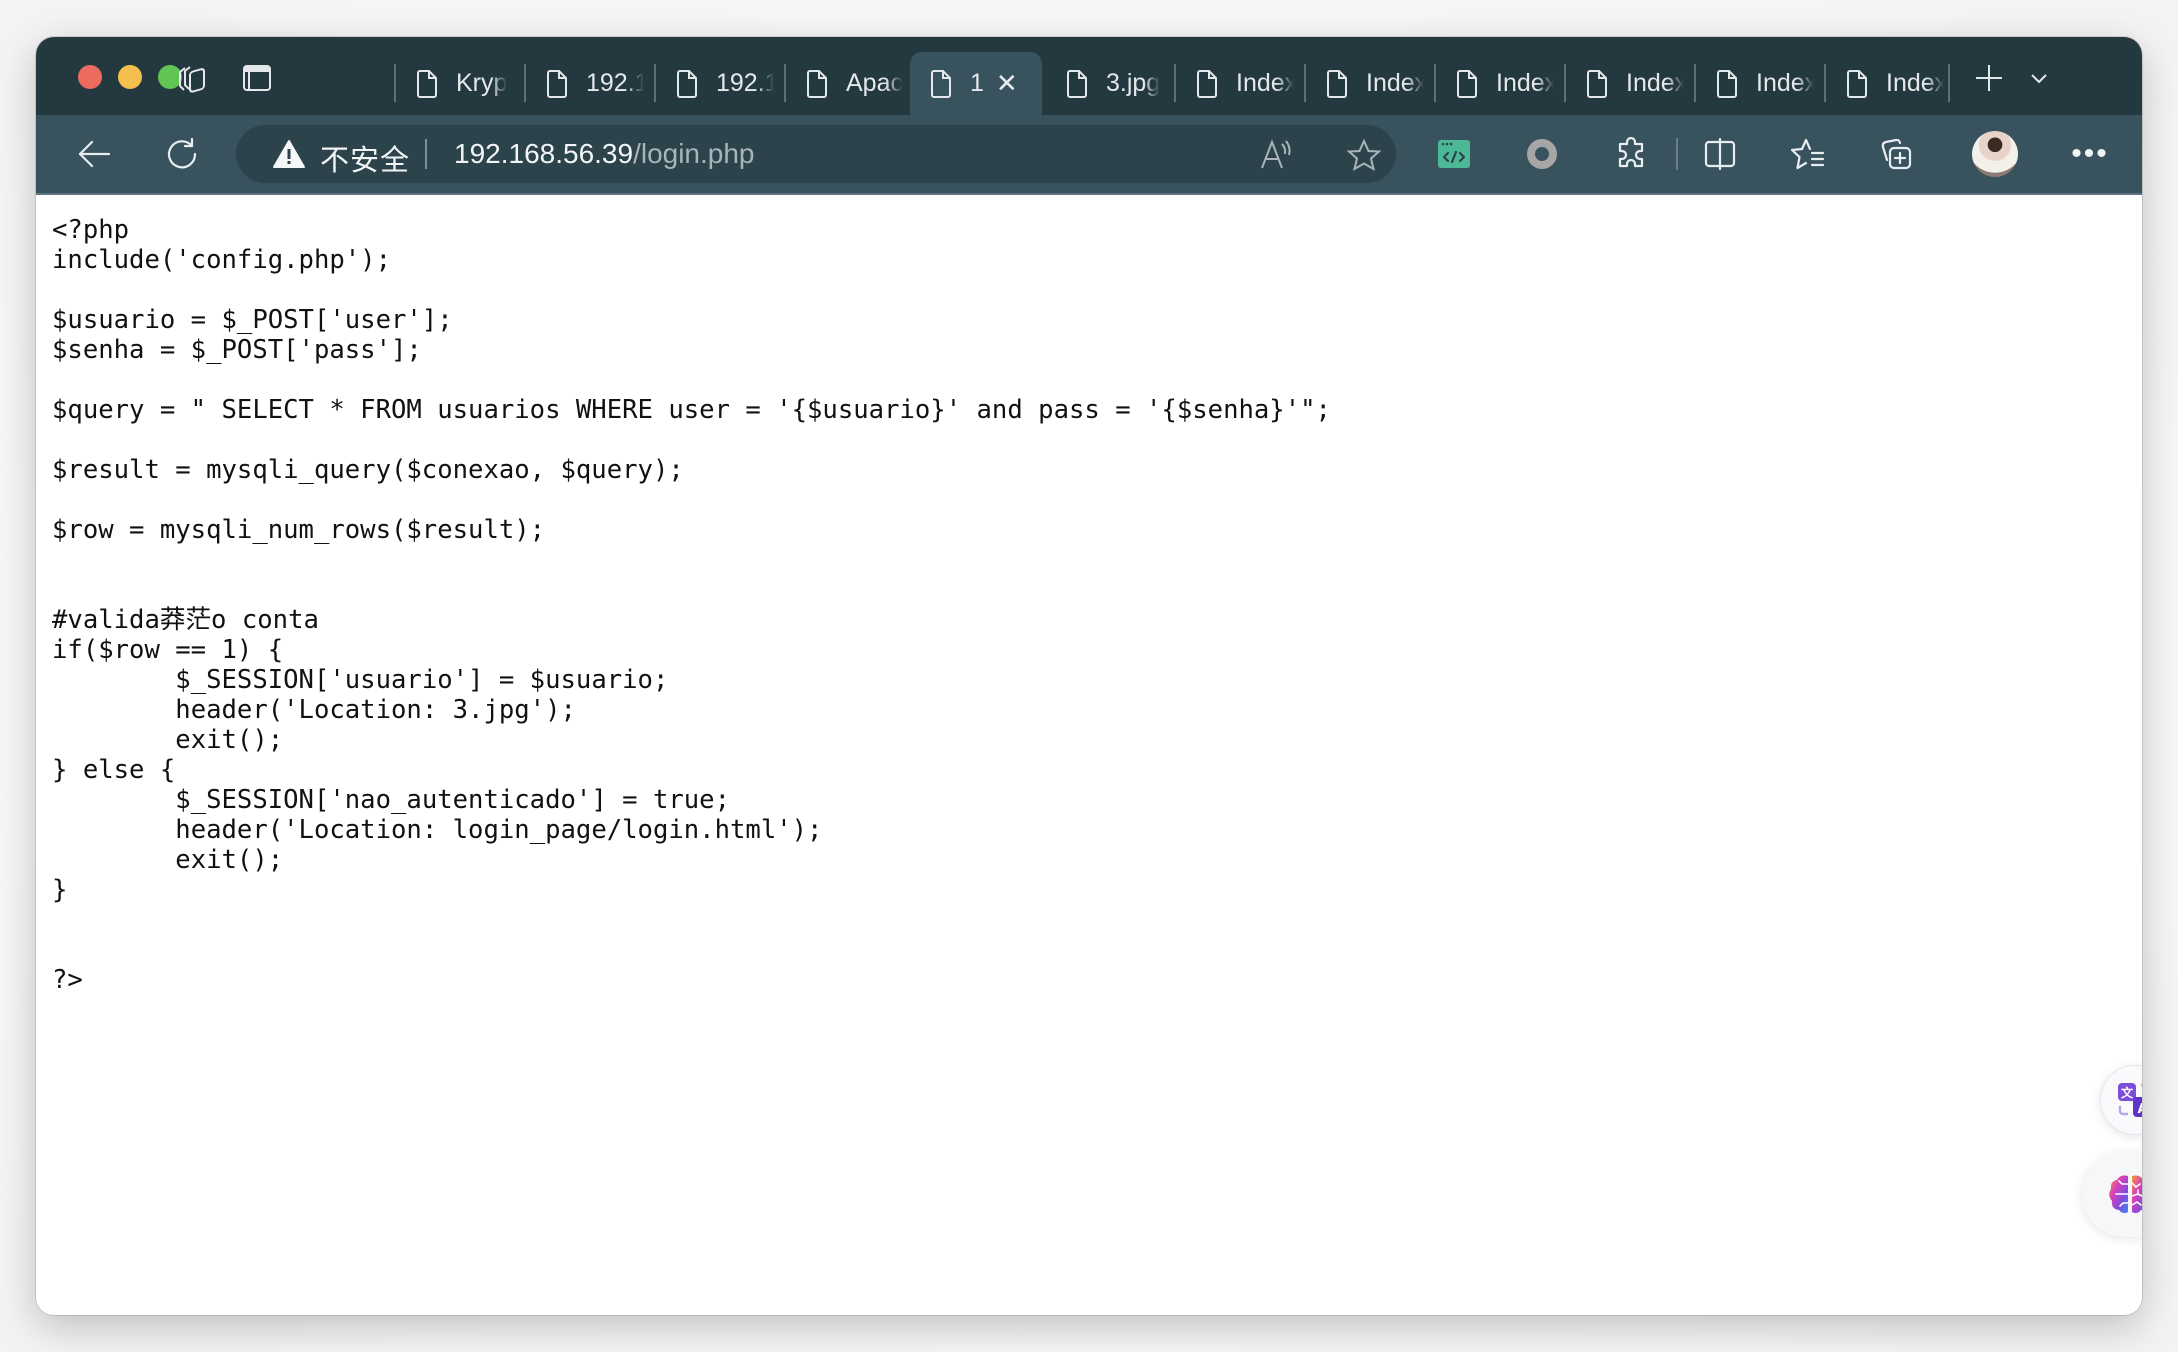 This screenshot has height=1352, width=2178. Describe the element at coordinates (193, 78) in the screenshot. I see `workspaces-icon` at that location.